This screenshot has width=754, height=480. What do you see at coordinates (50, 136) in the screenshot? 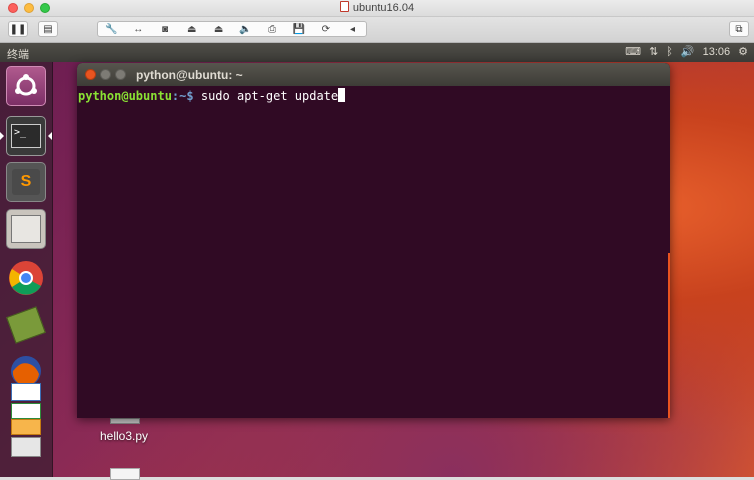
I see `focus-indicator` at bounding box center [50, 136].